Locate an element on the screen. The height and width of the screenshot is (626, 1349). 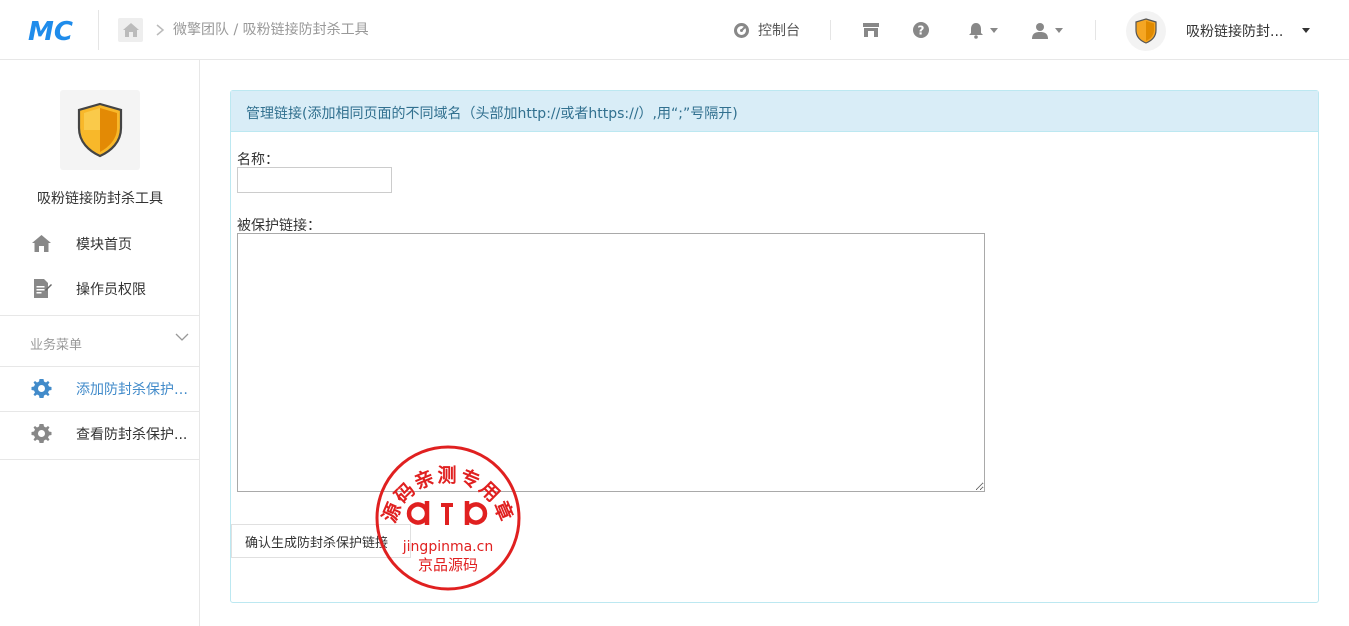
sidebar-section-title: 业务菜单 is located at coordinates (56, 345).